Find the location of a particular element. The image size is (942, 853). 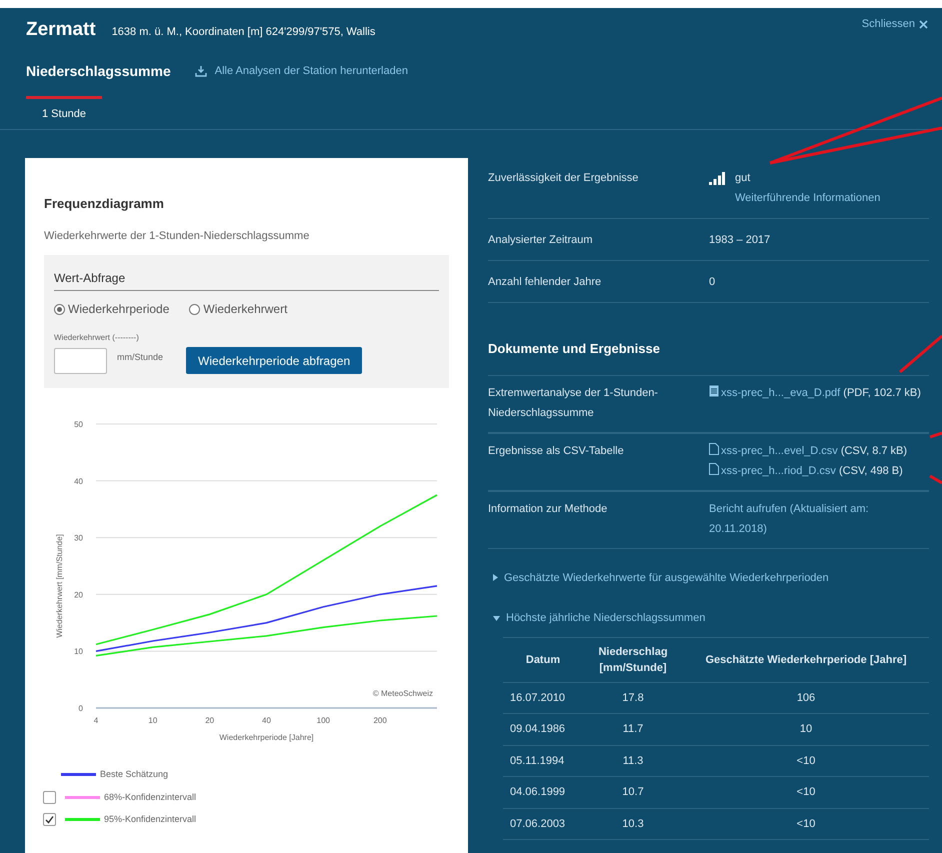

field-label: Anzahl fehlender Jahre is located at coordinates (545, 282).